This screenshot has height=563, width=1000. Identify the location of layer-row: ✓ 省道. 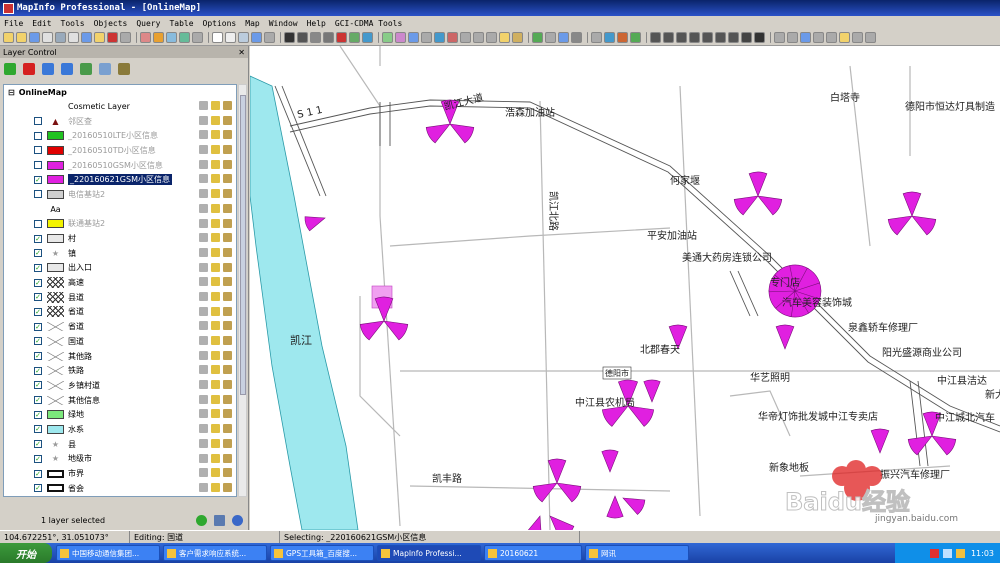
(120, 312).